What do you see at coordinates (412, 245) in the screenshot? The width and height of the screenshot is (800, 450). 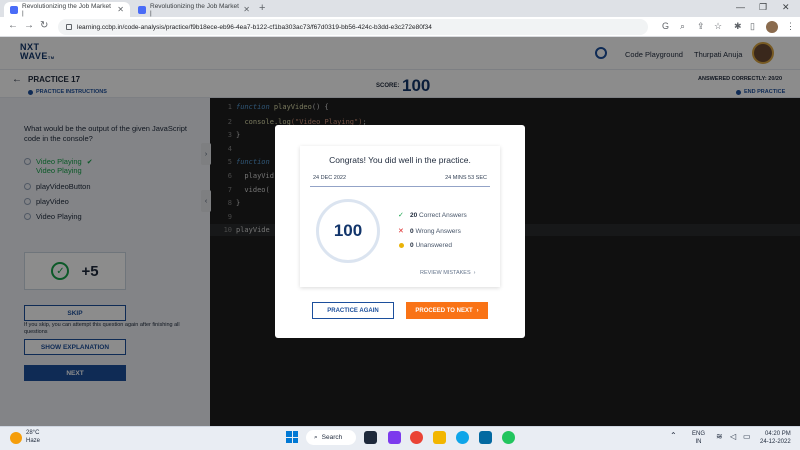 I see `unanswered-count: 0` at bounding box center [412, 245].